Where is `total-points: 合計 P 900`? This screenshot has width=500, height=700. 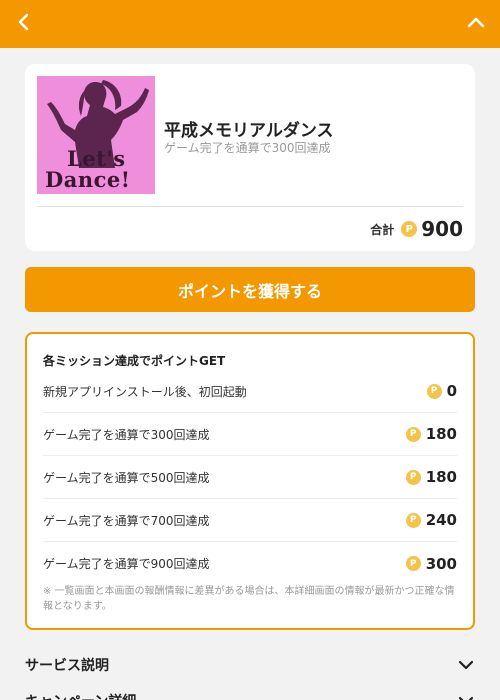 total-points: 合計 P 900 is located at coordinates (416, 229).